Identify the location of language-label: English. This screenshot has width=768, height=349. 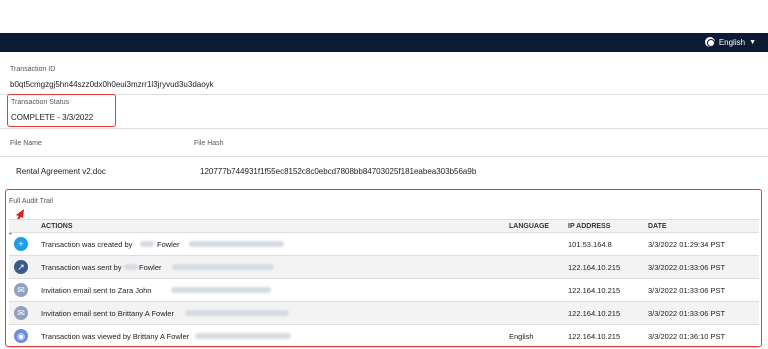
(732, 42).